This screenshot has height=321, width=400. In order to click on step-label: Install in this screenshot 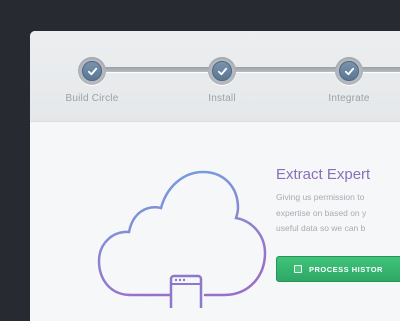, I will do `click(222, 98)`.